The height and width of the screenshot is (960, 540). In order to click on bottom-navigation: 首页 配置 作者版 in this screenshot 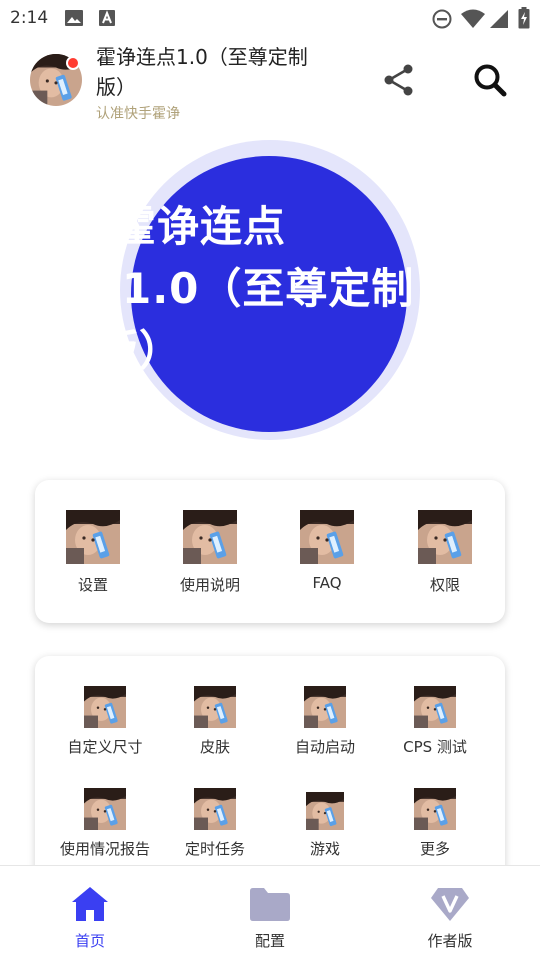, I will do `click(270, 912)`.